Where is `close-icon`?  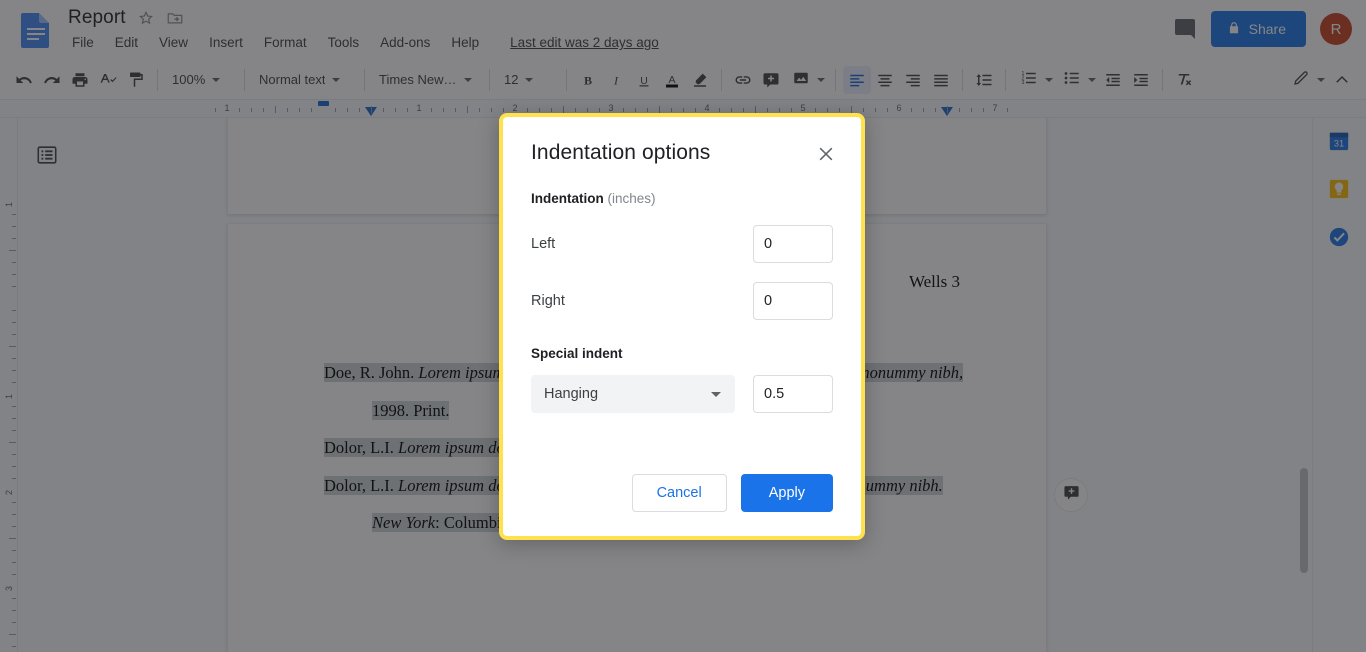 close-icon is located at coordinates (826, 154).